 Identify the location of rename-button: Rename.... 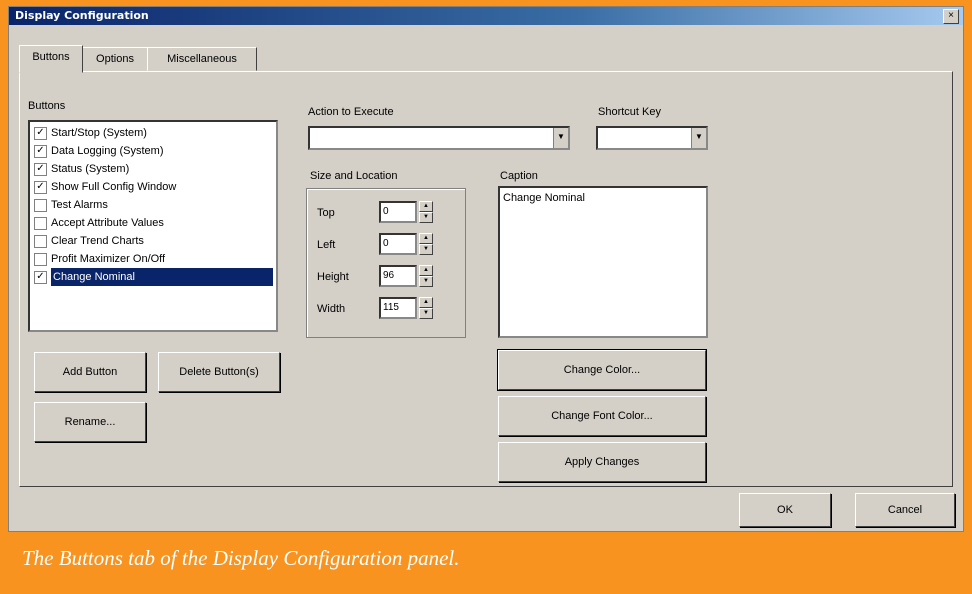
(90, 422).